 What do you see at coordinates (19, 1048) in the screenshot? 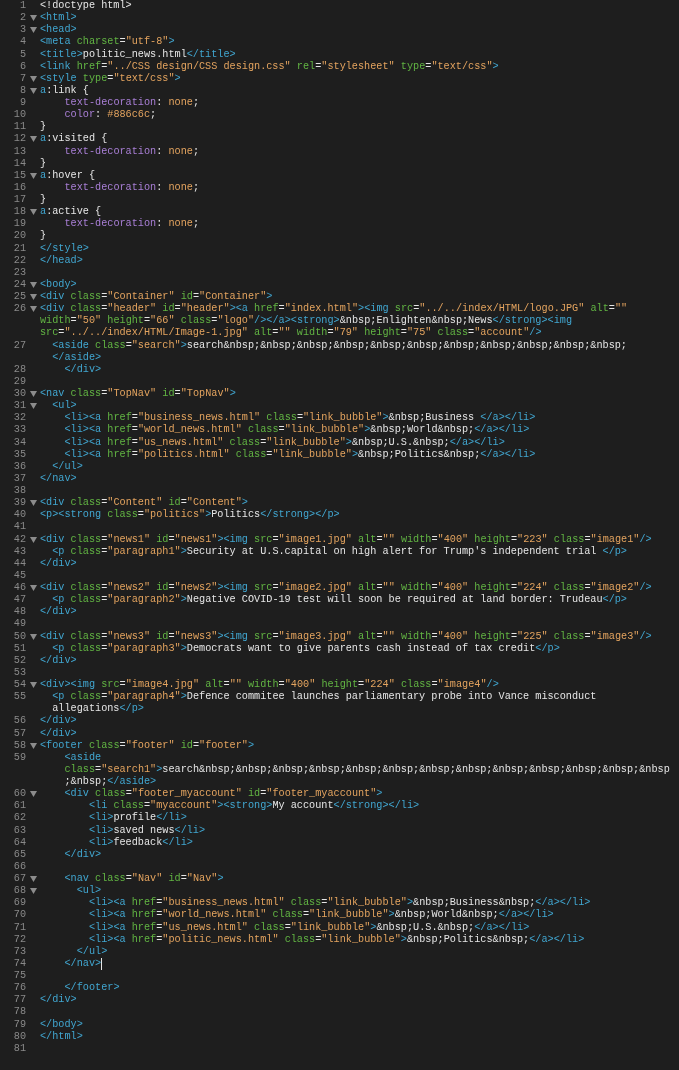
I see `line-number: 81` at bounding box center [19, 1048].